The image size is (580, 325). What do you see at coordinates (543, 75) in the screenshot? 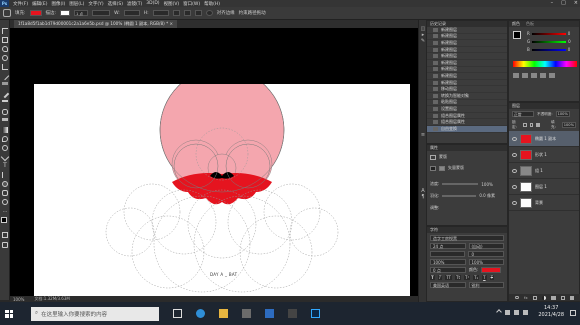
I see `exposure-icon` at bounding box center [543, 75].